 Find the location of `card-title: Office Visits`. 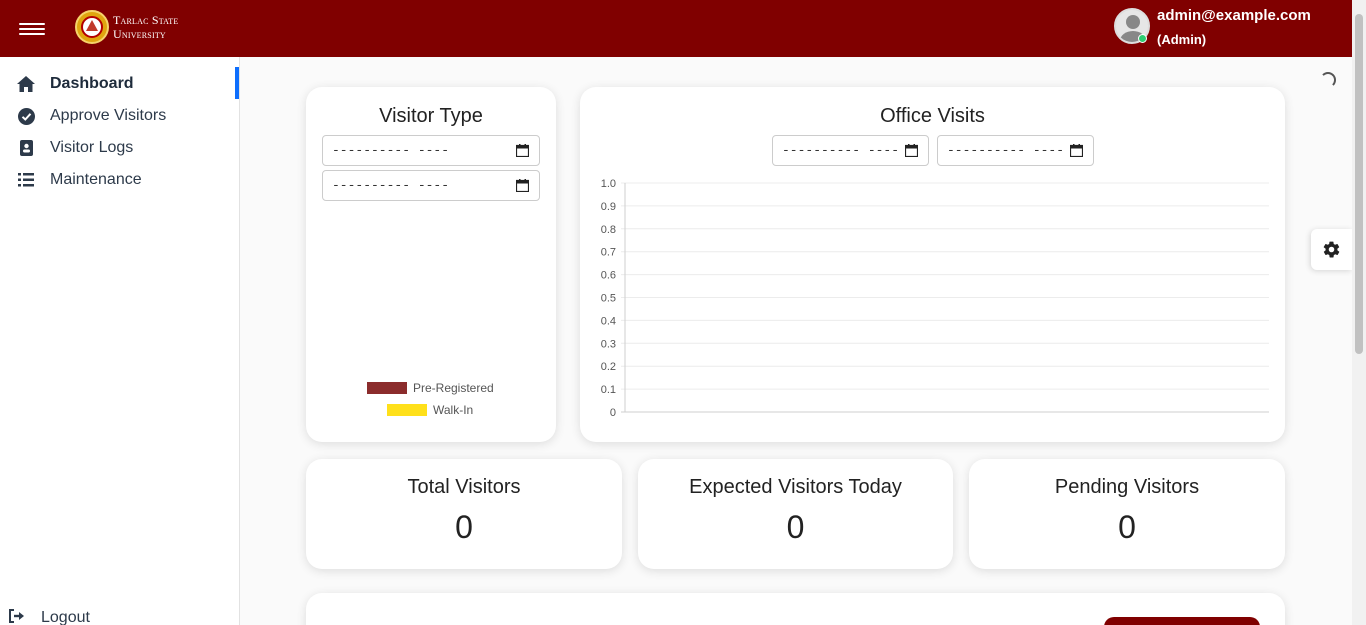

card-title: Office Visits is located at coordinates (932, 116).